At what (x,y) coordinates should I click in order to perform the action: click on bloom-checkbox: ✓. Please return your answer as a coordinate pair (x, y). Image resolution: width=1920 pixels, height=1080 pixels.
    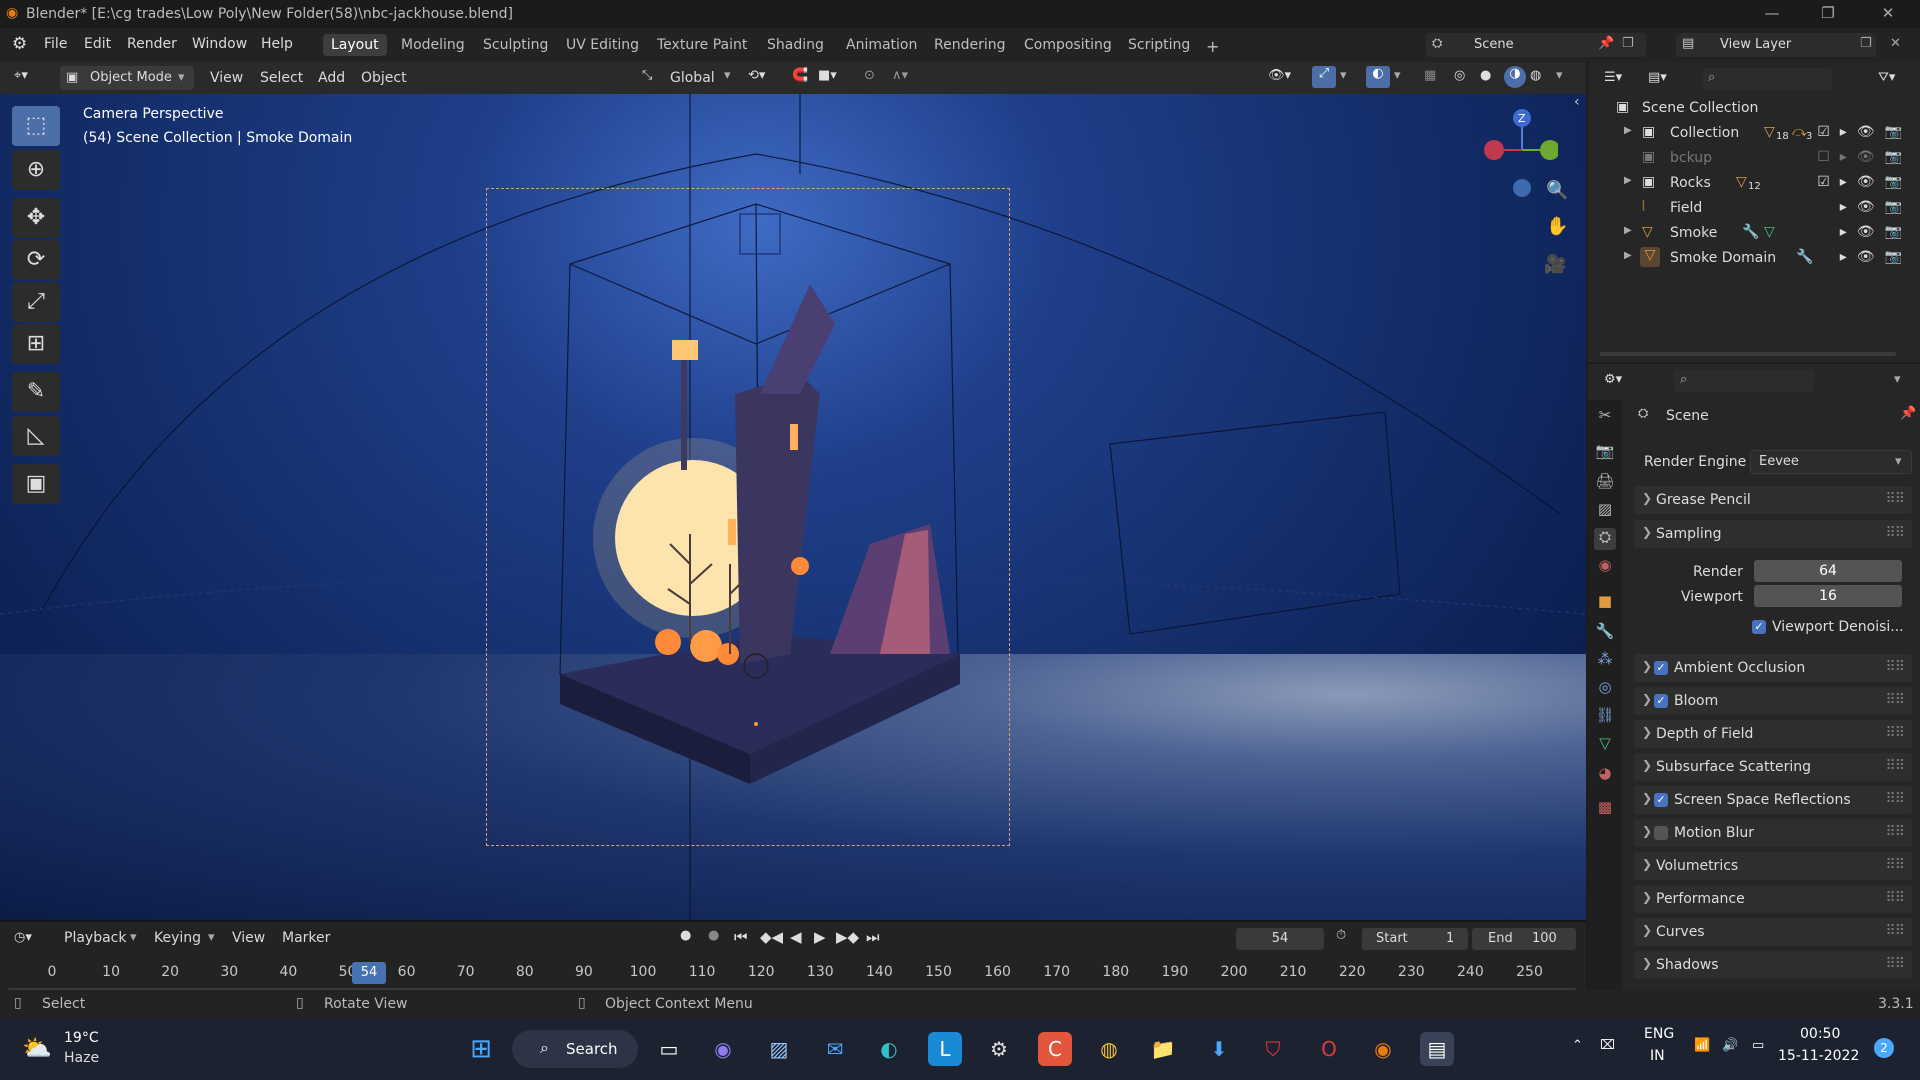
    Looking at the image, I should click on (1661, 701).